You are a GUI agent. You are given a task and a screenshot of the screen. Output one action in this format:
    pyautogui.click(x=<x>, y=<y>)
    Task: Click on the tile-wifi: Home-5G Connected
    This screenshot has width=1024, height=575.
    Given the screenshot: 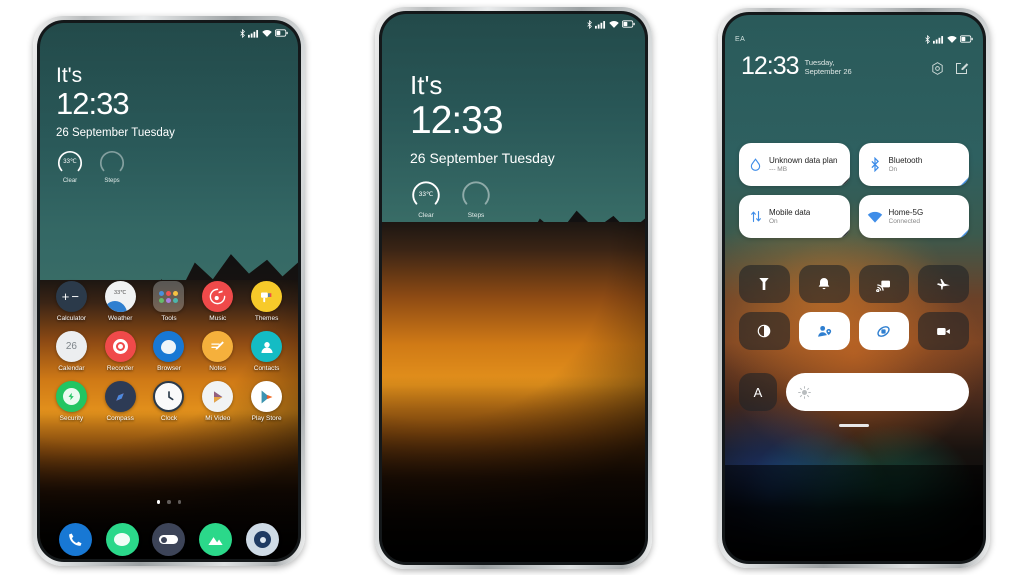 What is the action you would take?
    pyautogui.click(x=913, y=216)
    